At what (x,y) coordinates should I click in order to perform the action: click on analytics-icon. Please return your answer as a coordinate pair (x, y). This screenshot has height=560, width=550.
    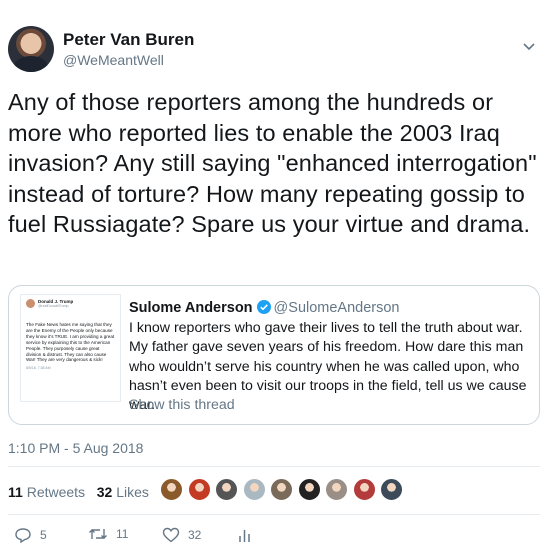
    Looking at the image, I should click on (244, 536).